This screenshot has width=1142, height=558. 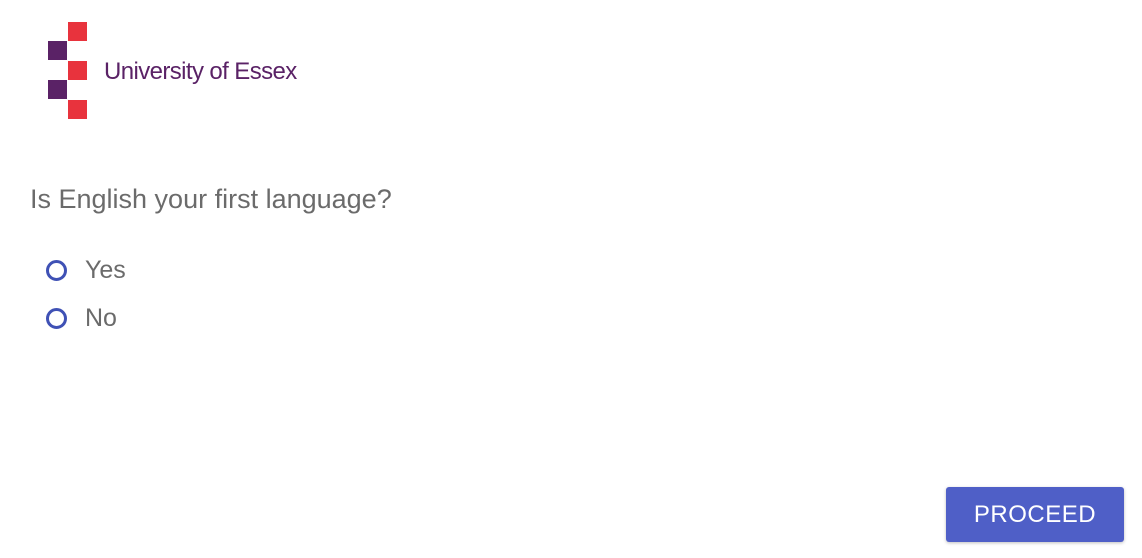 I want to click on radio-option-no: No, so click(x=81, y=318).